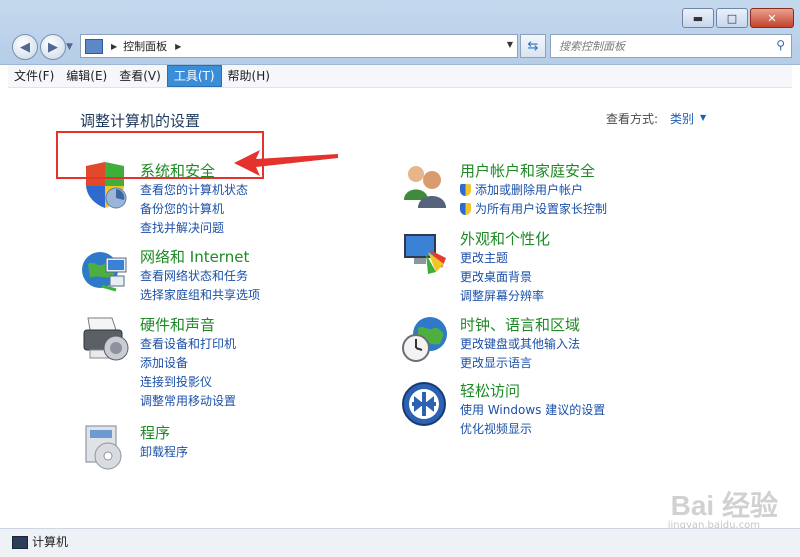 This screenshot has width=800, height=557. I want to click on control-panel-icon, so click(94, 46).